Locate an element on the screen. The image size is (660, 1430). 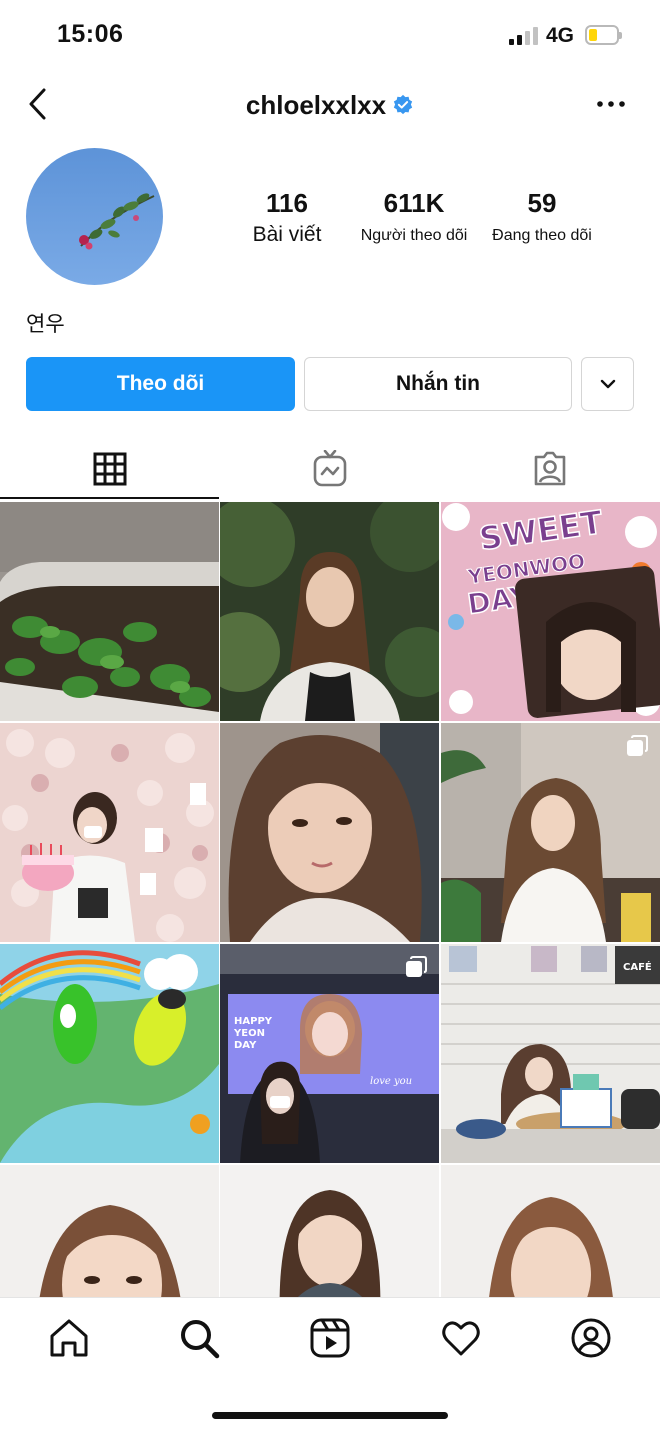
tab-posts-grid is located at coordinates (109, 469).